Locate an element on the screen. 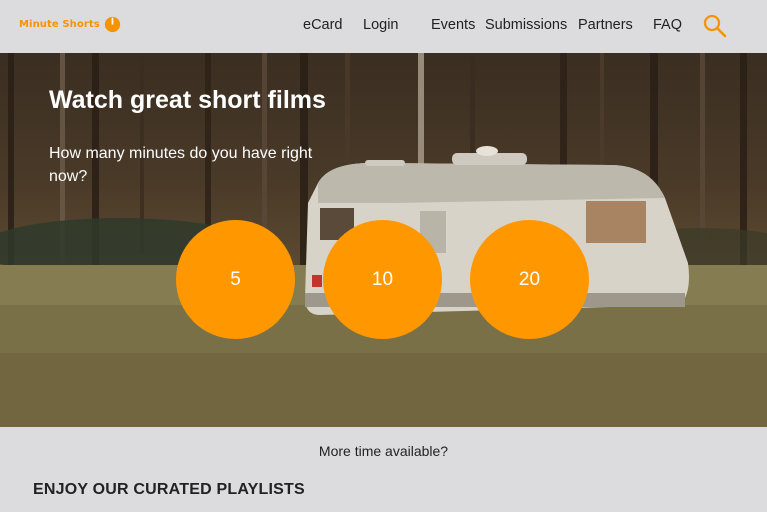  hero-subtitle: How many minutes do you have right now? is located at coordinates (181, 165).